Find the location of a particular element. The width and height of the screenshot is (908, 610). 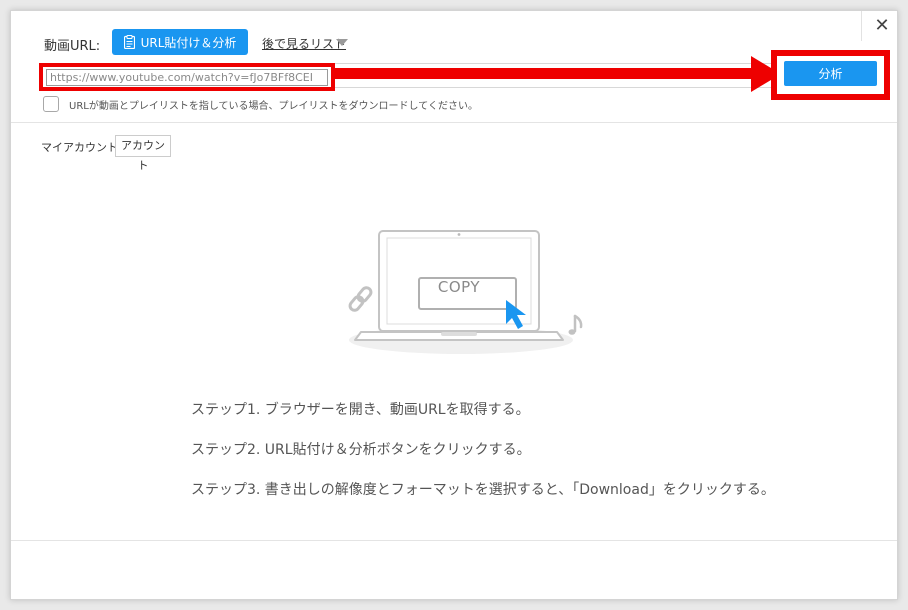

paste-and-analyze-label: URL貼付け＆分析 is located at coordinates (188, 42).